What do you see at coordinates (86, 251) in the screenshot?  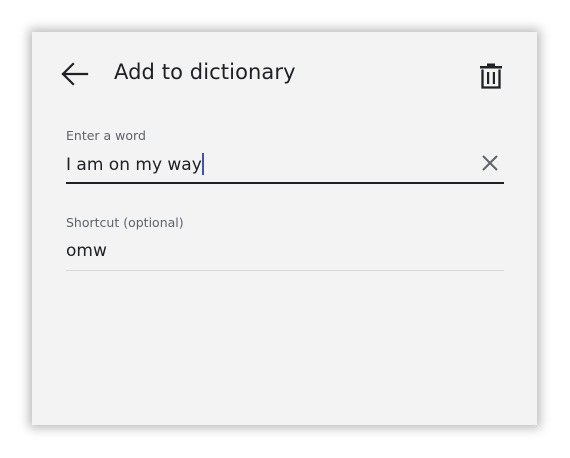 I see `shortcut-input: omw` at bounding box center [86, 251].